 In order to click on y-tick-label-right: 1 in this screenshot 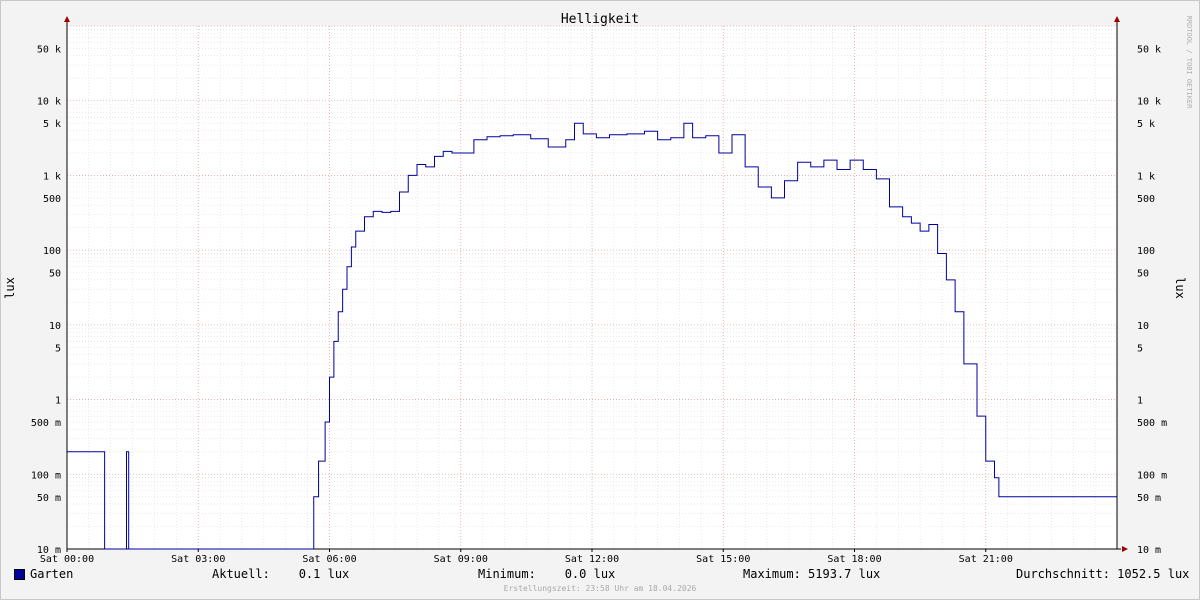, I will do `click(1140, 401)`.